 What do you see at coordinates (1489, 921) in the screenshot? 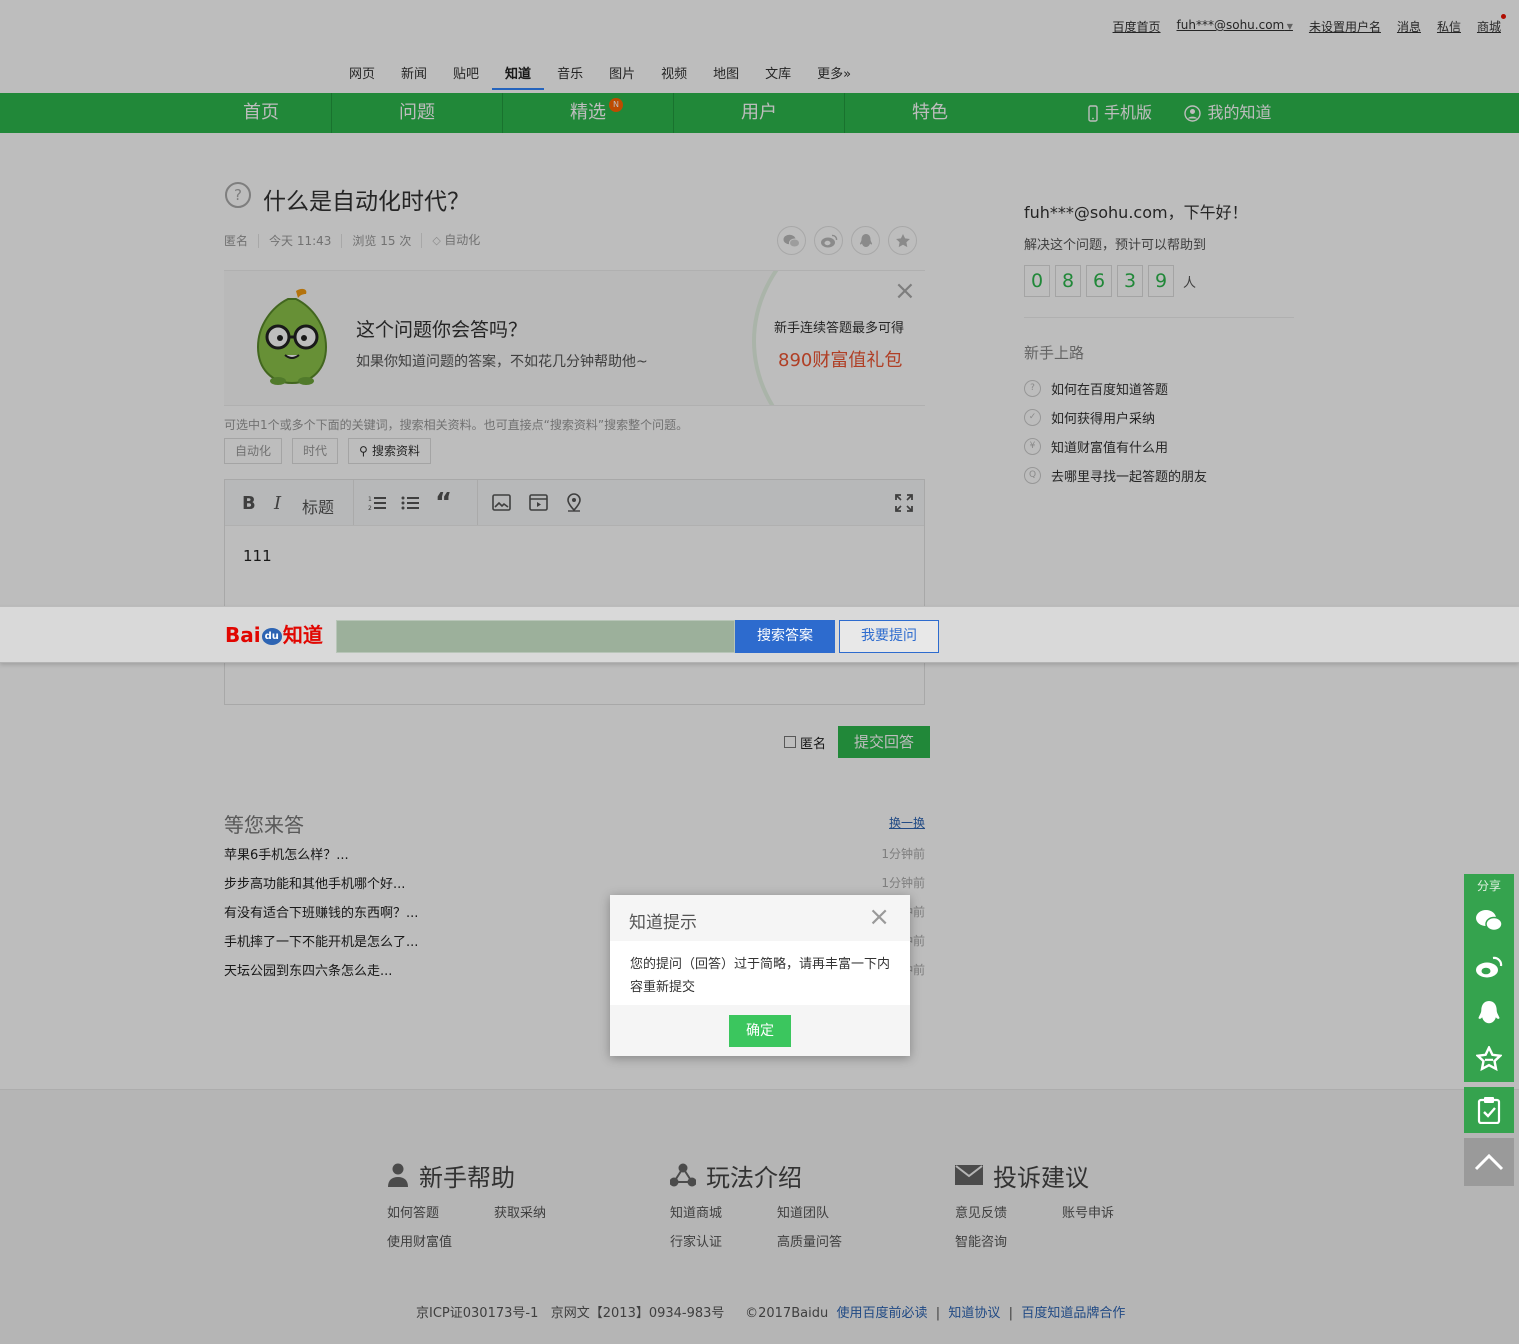
I see `wechat-icon` at bounding box center [1489, 921].